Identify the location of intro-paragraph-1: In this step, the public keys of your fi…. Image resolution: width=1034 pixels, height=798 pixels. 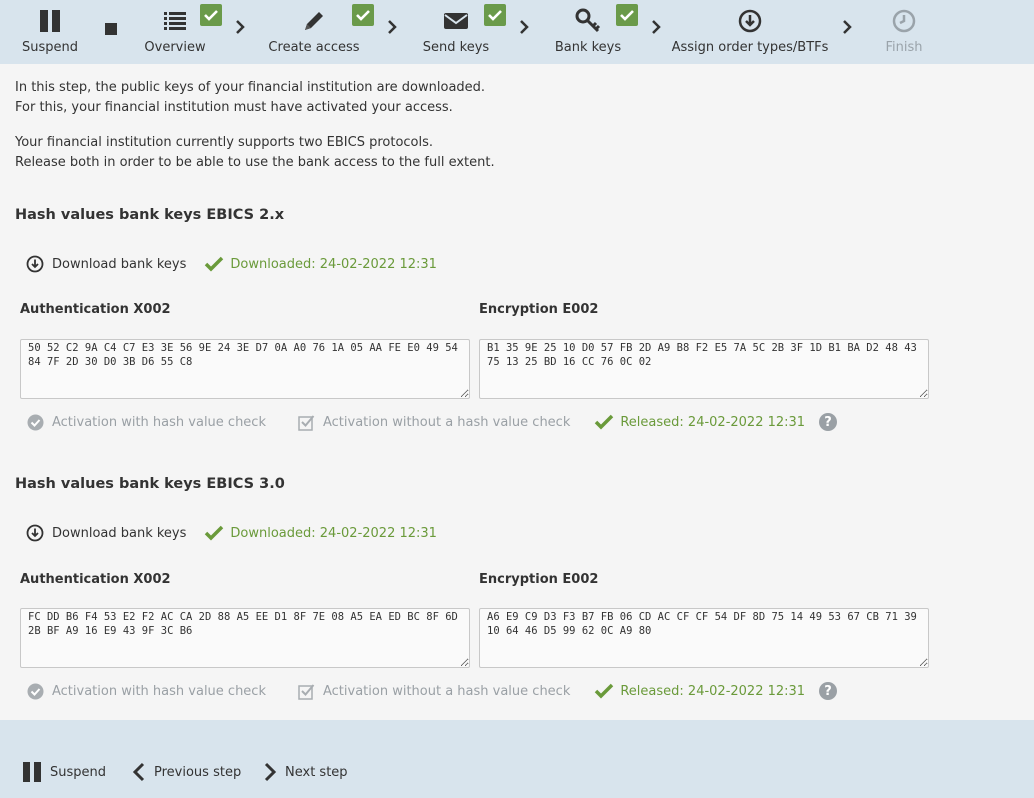
(250, 97).